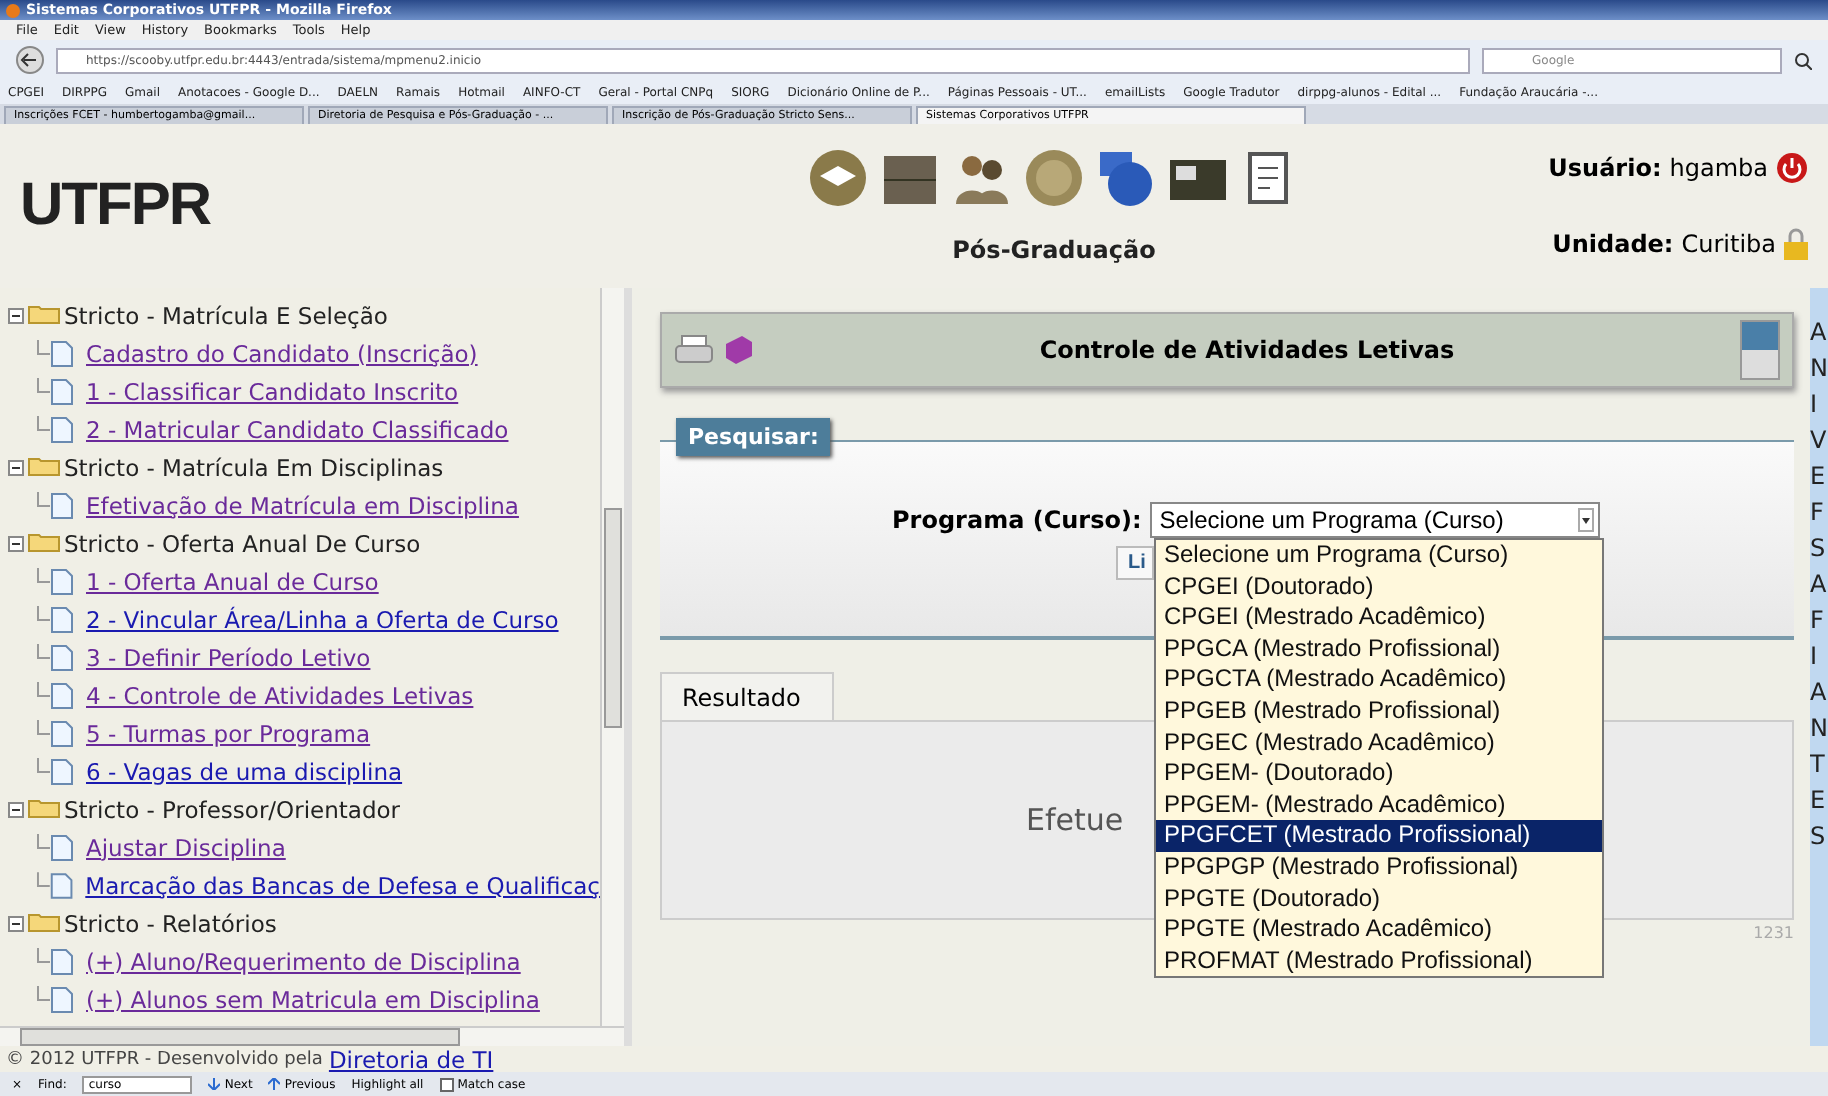 This screenshot has height=1096, width=1828. I want to click on menu-link: Marcação das Bancas de Defesa e Qualificaç, so click(342, 885).